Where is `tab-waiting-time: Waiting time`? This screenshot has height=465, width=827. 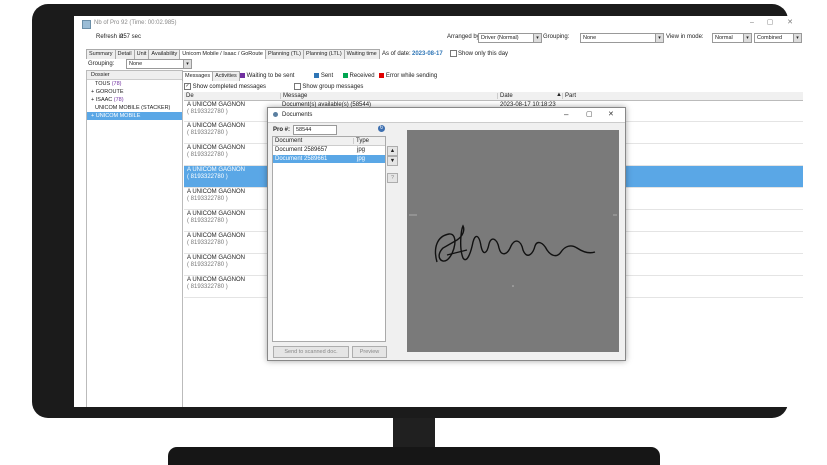 tab-waiting-time: Waiting time is located at coordinates (361, 54).